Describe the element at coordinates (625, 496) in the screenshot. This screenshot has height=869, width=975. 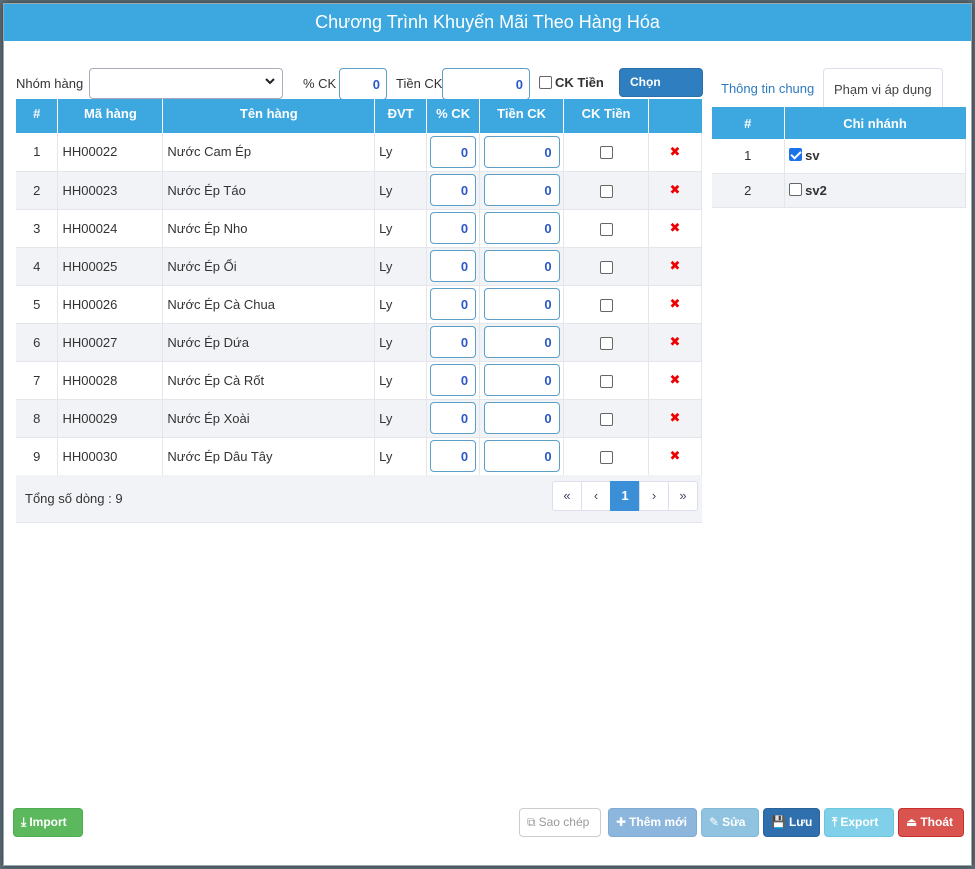
I see `pager-page-1: 1` at that location.